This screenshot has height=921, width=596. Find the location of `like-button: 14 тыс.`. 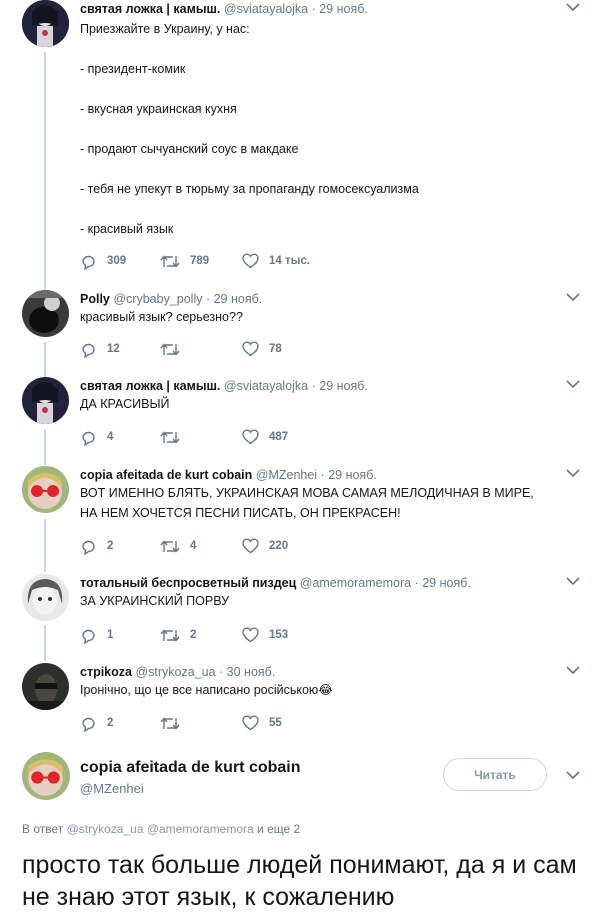

like-button: 14 тыс. is located at coordinates (276, 261).